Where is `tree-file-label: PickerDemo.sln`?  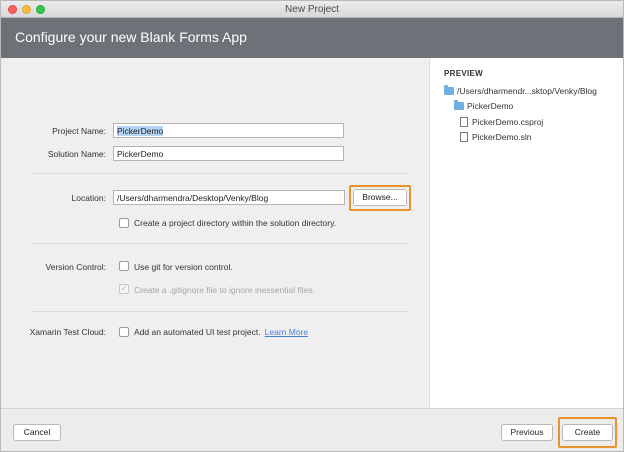
tree-file-label: PickerDemo.sln is located at coordinates (502, 137).